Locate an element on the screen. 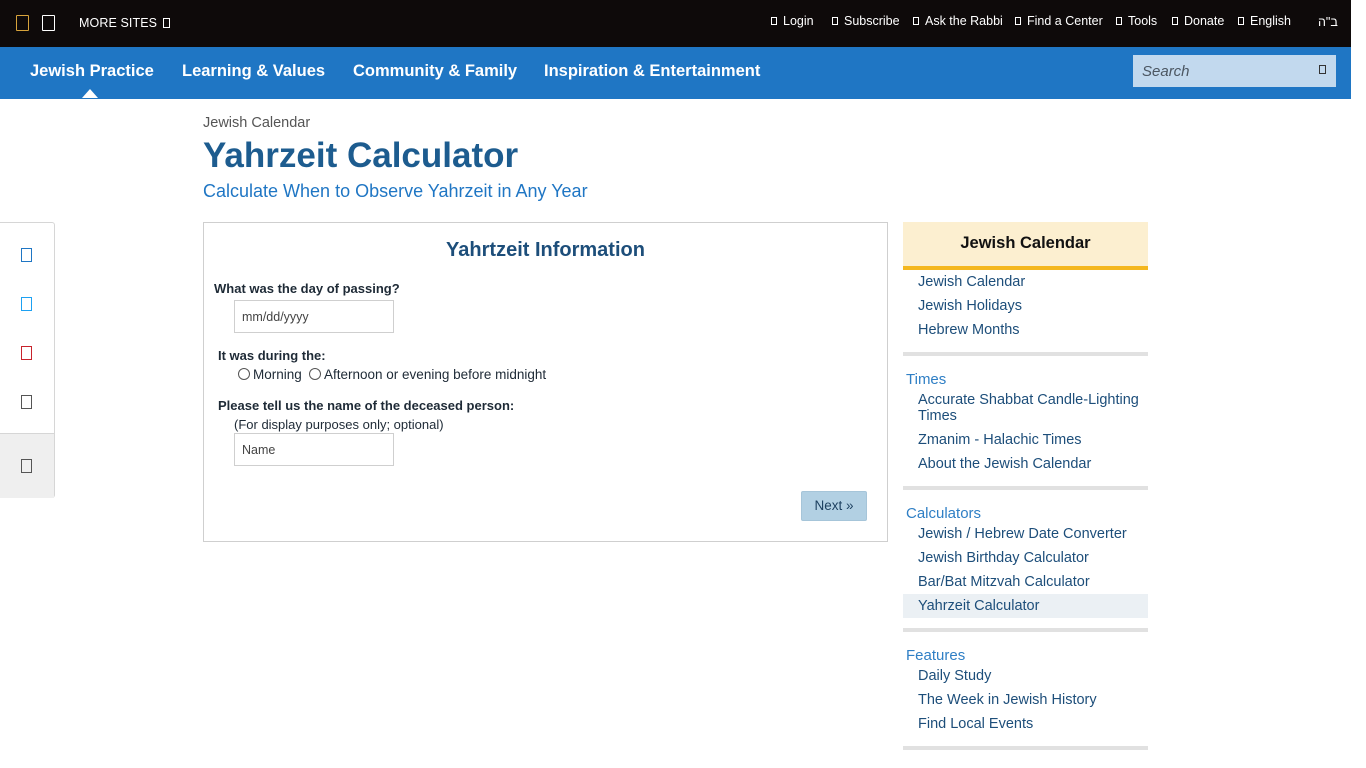 Image resolution: width=1366 pixels, height=768 pixels. subscribe-label: Subscribe is located at coordinates (872, 21).